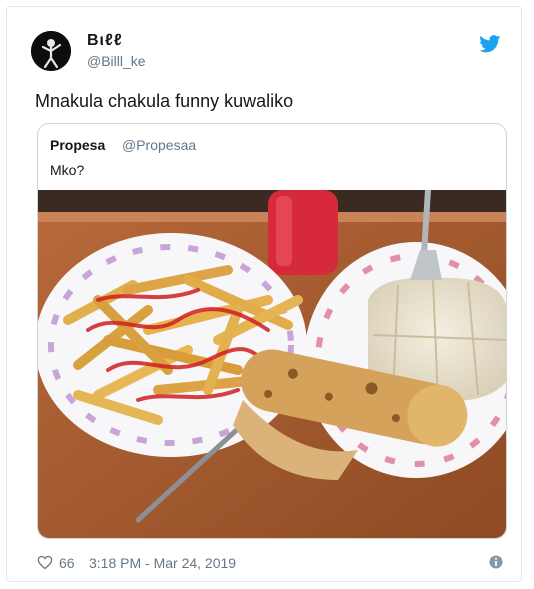 The image size is (534, 589). I want to click on tweet-footer: 66 3:18 PM - Mar 24, 2019, so click(272, 563).